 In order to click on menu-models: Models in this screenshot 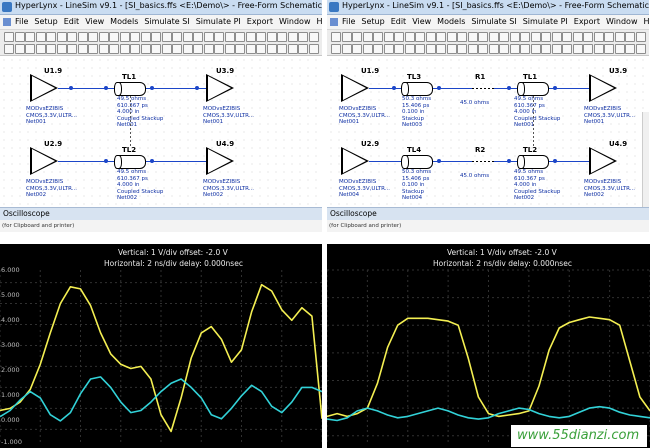, I will do `click(451, 20)`.